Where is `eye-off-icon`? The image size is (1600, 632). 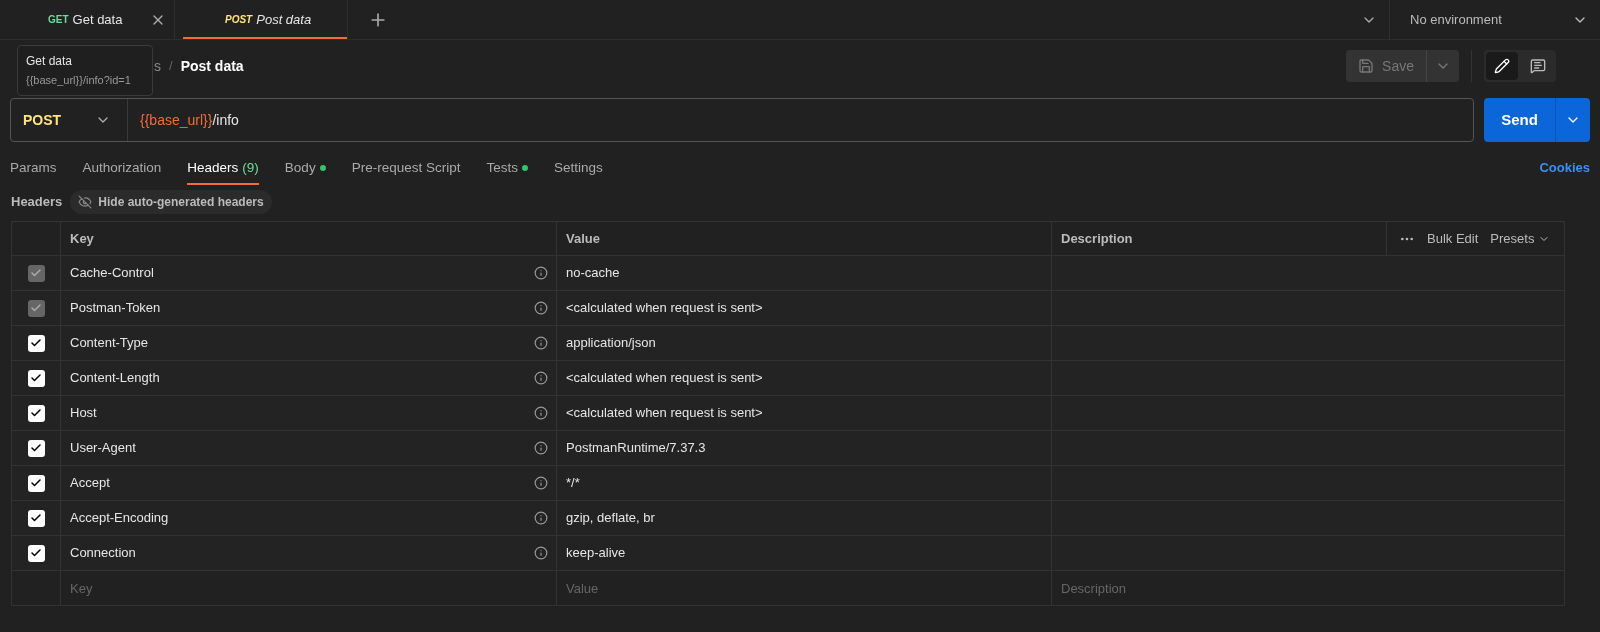 eye-off-icon is located at coordinates (85, 201).